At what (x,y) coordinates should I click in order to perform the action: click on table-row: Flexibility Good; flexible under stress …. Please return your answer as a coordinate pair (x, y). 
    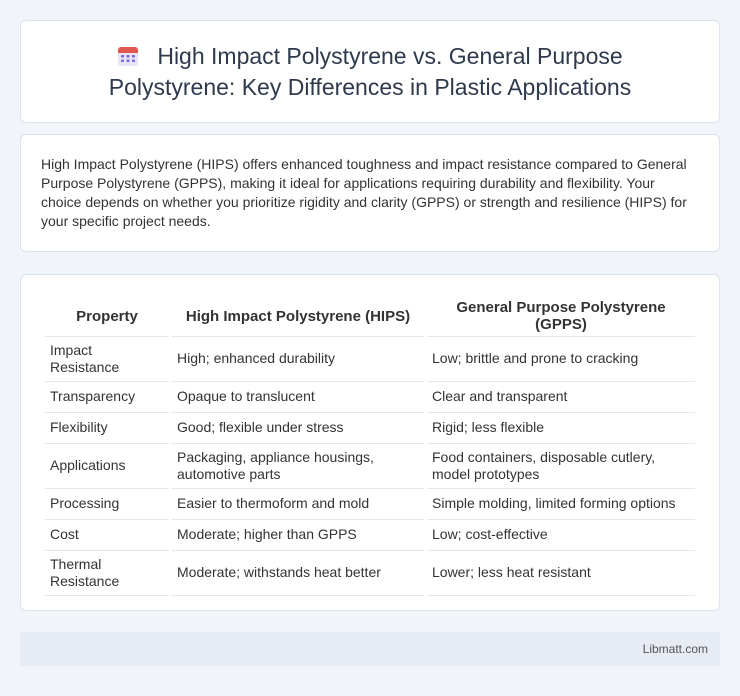
    Looking at the image, I should click on (370, 428).